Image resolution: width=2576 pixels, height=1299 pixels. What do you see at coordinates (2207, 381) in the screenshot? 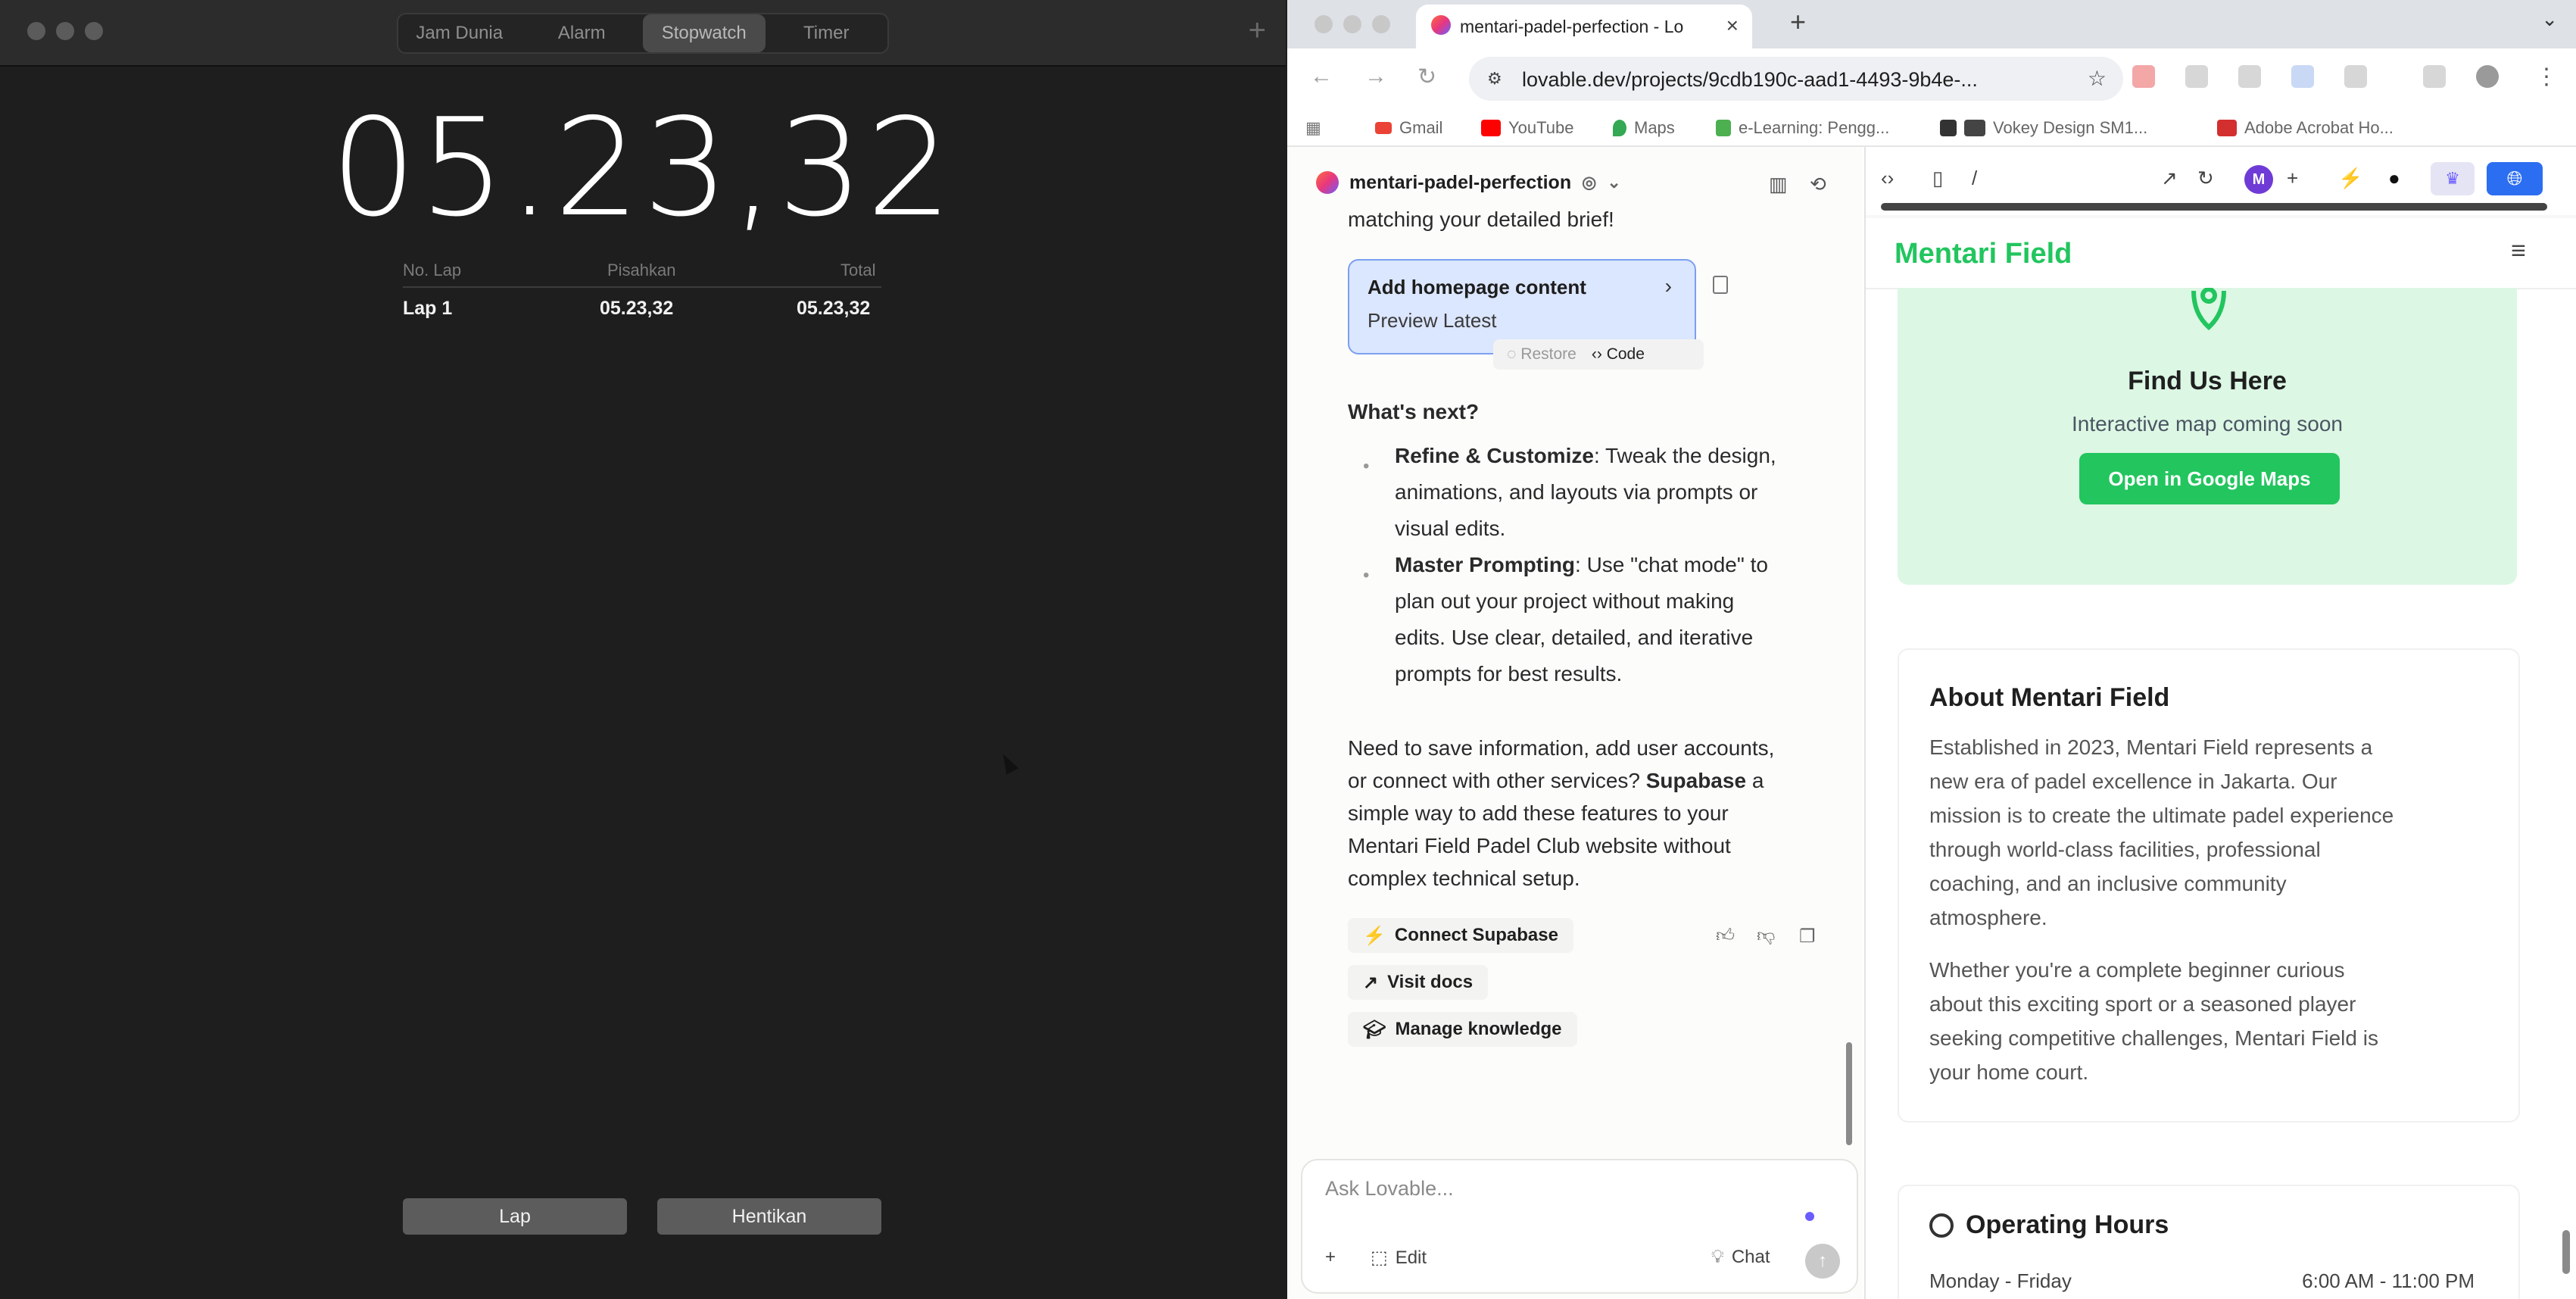
I see `find-us-title: Find Us Here` at bounding box center [2207, 381].